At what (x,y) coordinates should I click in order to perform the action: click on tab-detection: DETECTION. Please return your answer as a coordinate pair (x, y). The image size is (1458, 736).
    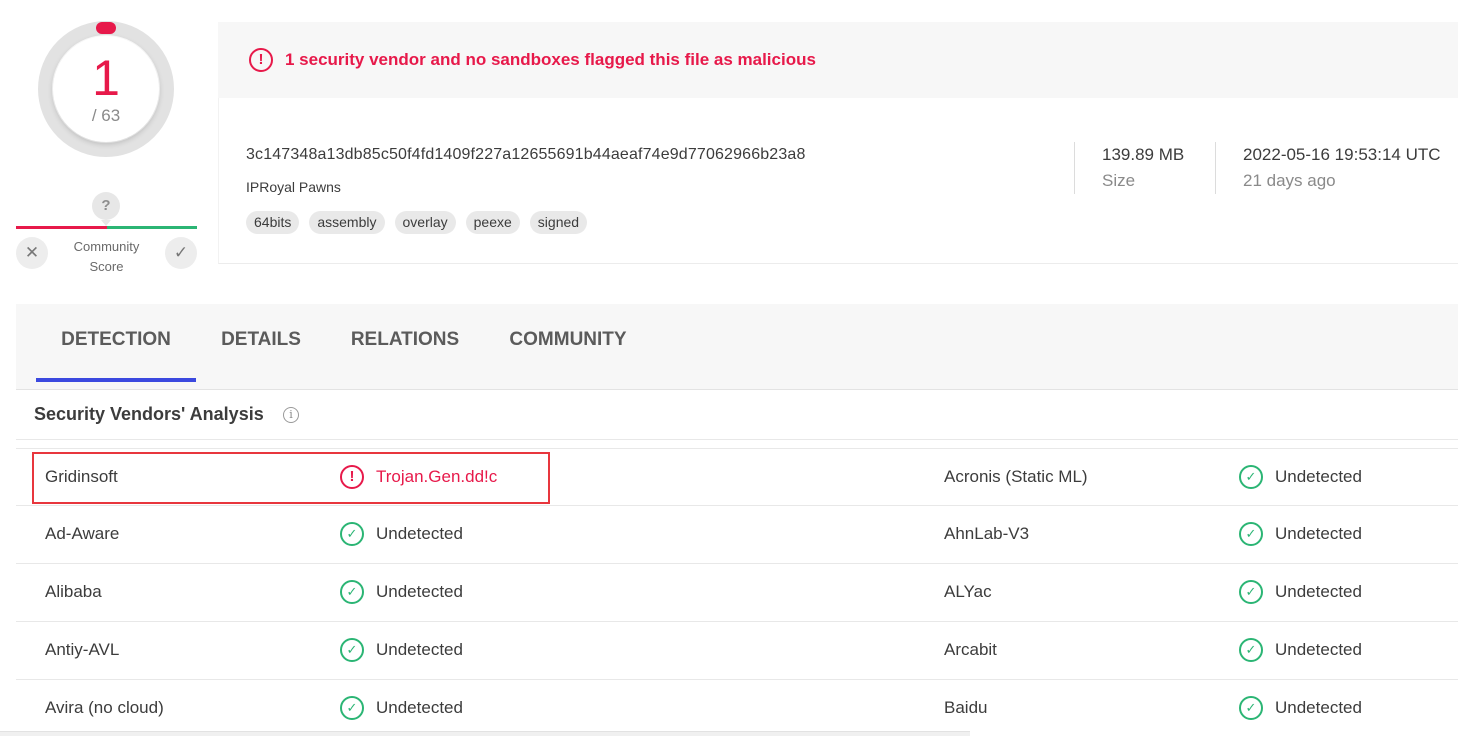
    Looking at the image, I should click on (116, 343).